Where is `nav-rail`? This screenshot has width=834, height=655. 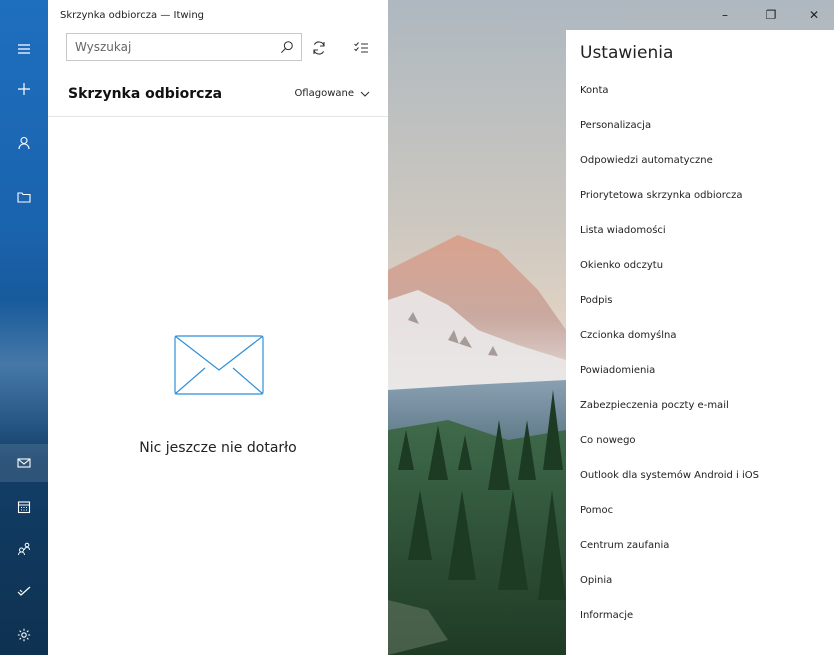
nav-rail is located at coordinates (24, 327).